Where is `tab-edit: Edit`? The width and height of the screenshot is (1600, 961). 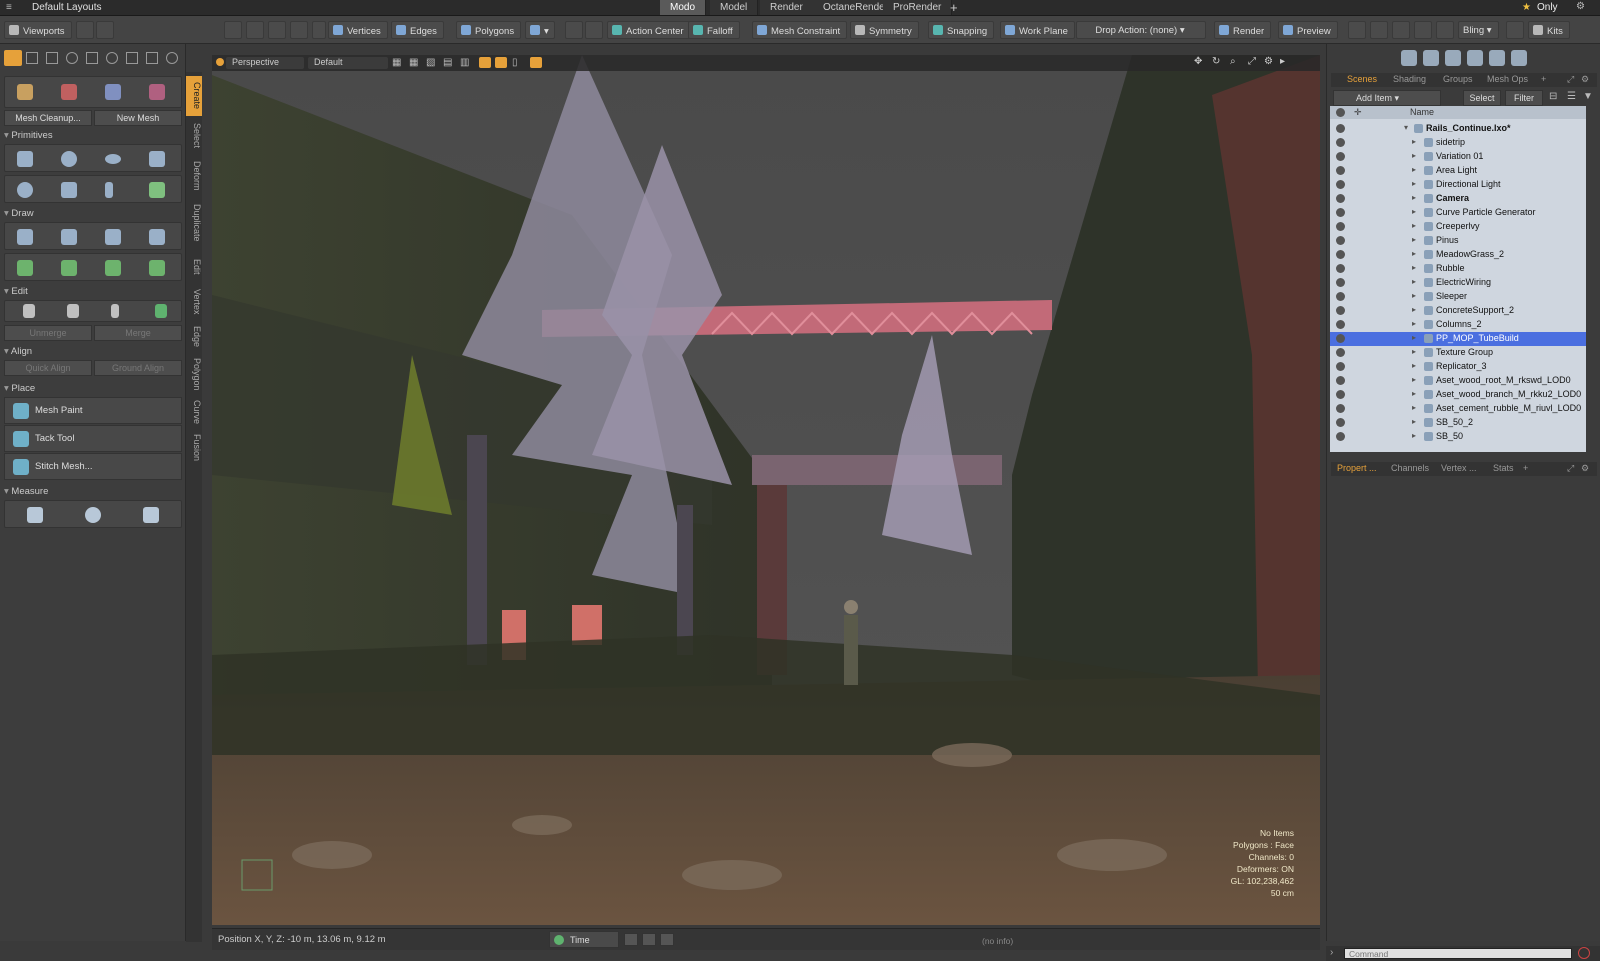 tab-edit: Edit is located at coordinates (194, 267).